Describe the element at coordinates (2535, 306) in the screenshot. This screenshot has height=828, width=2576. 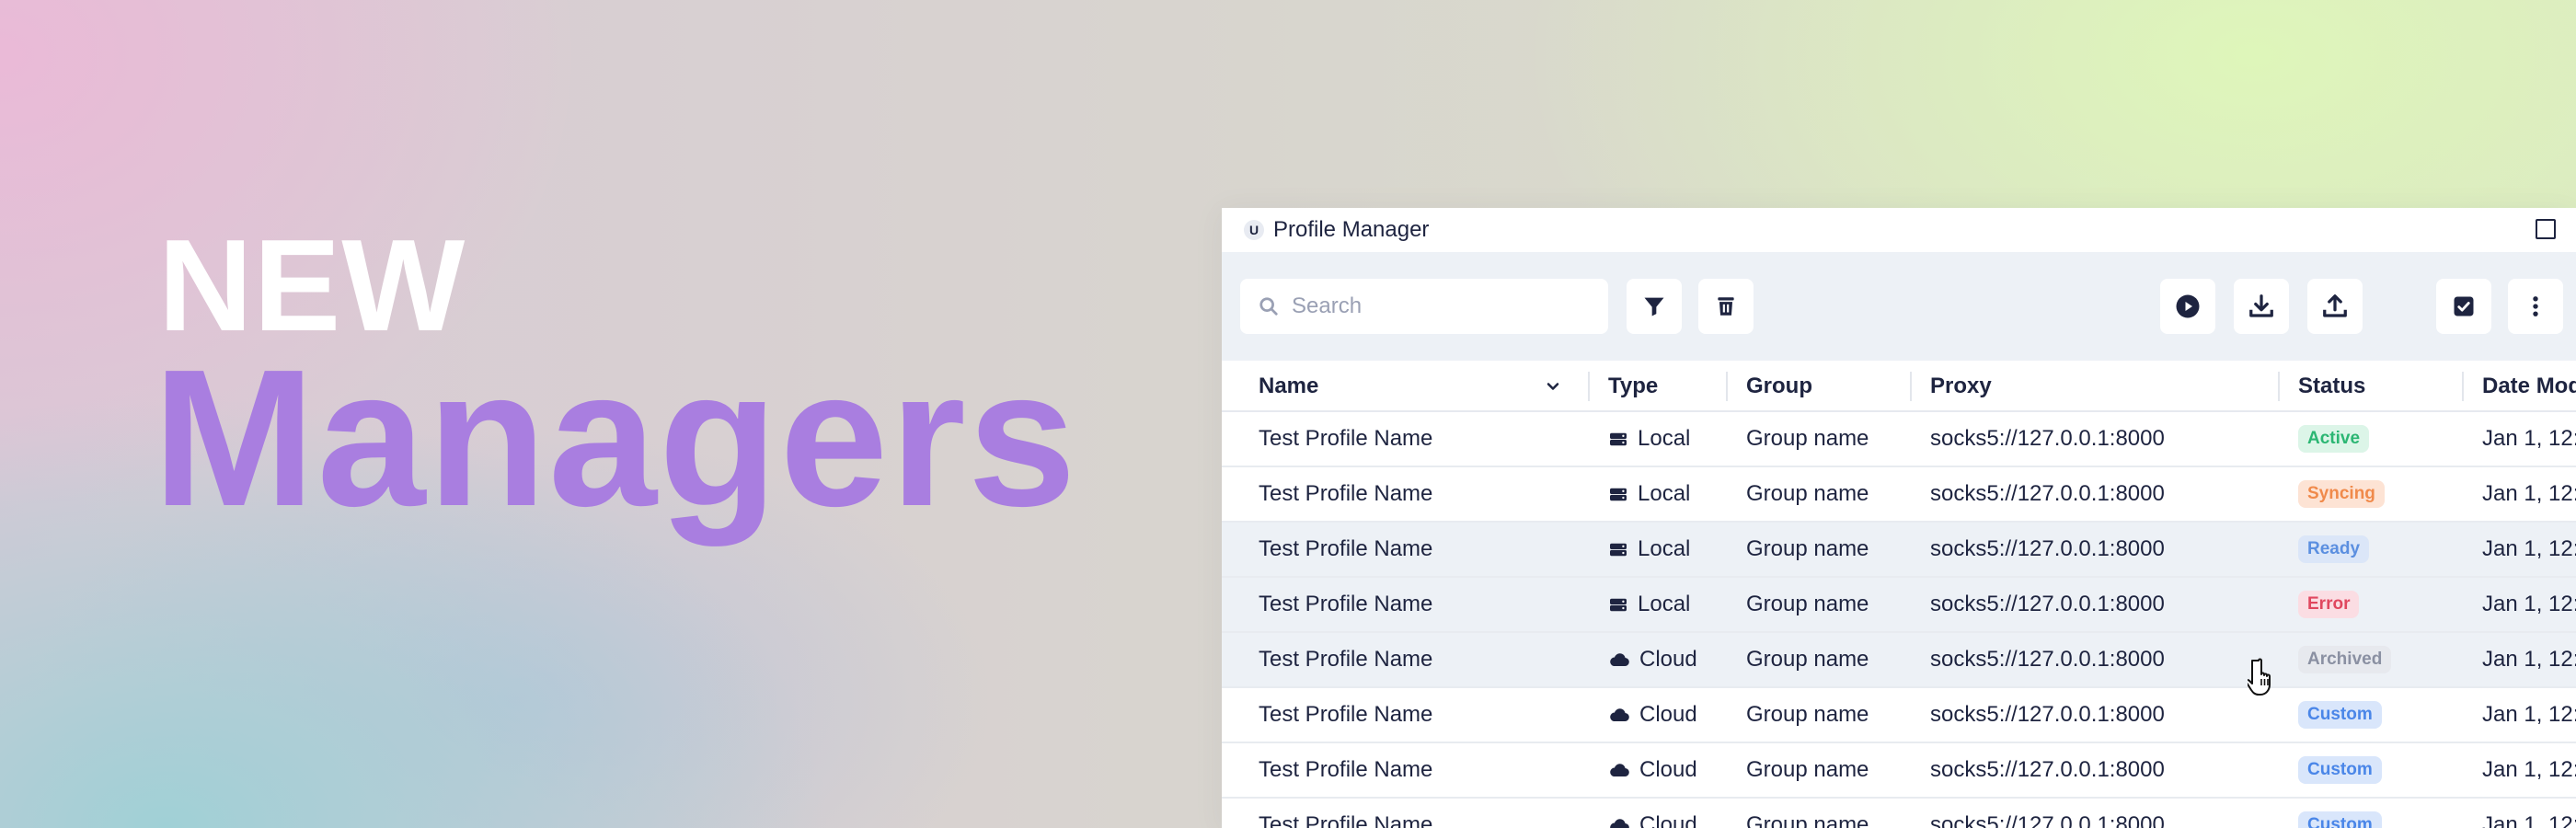
I see `more-options-button` at that location.